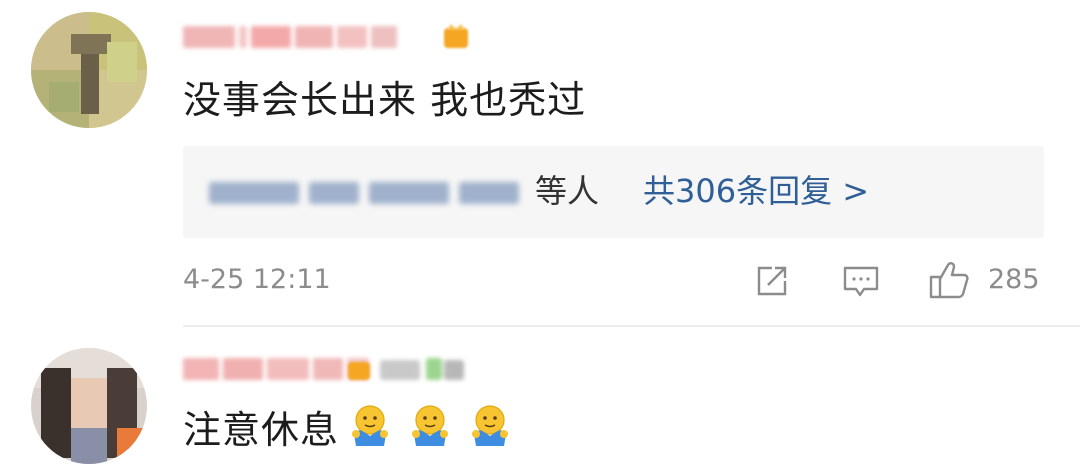  Describe the element at coordinates (257, 279) in the screenshot. I see `timestamp: 4-25 12:11` at that location.